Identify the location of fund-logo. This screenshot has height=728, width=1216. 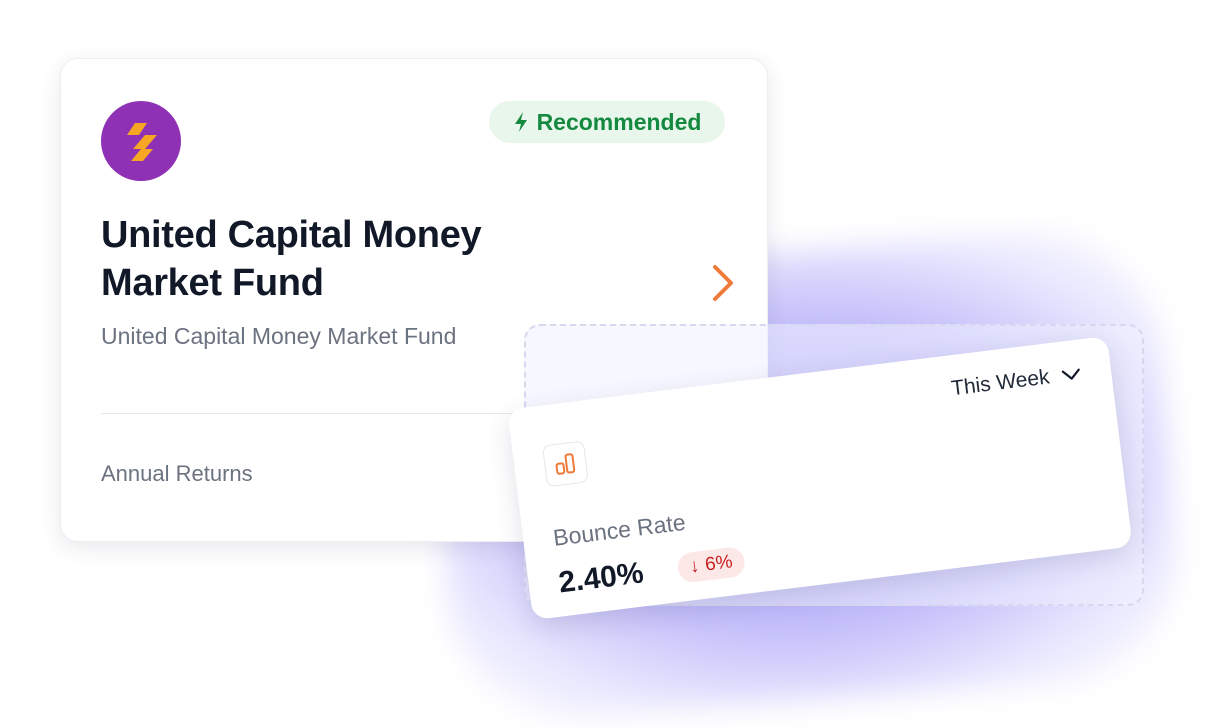
(141, 141).